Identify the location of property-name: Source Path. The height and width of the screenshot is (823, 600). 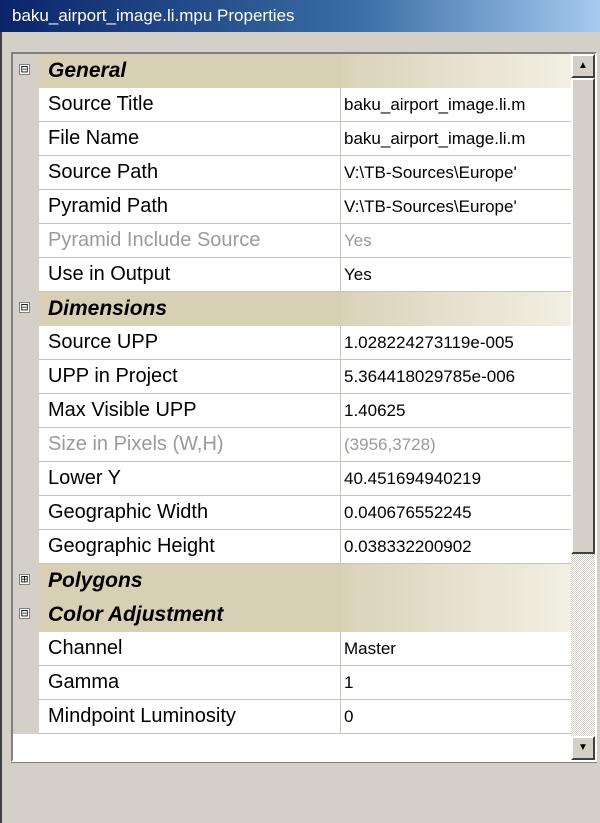
(190, 173).